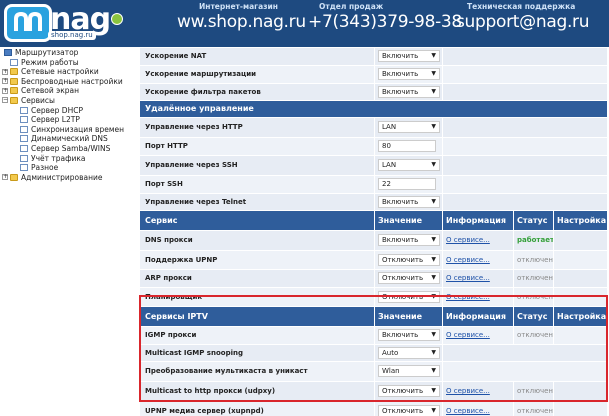  What do you see at coordinates (70, 101) in the screenshot?
I see `sidebar-item: − Сервисы` at bounding box center [70, 101].